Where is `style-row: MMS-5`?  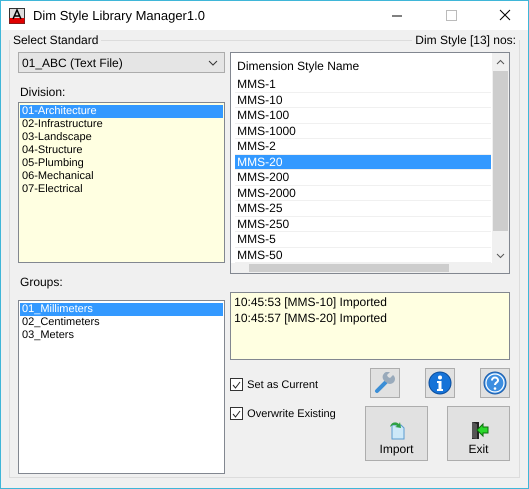
style-row: MMS-5 is located at coordinates (363, 240).